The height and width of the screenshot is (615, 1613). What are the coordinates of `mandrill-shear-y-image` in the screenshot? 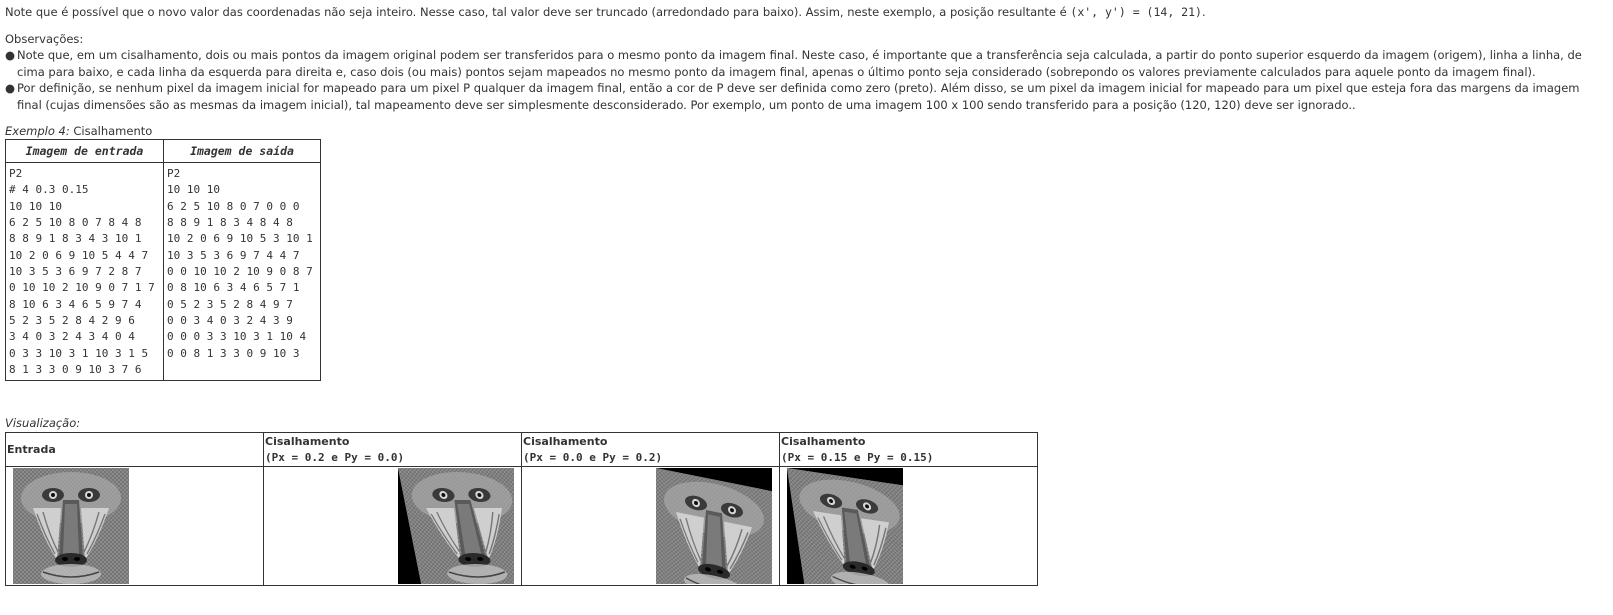 It's located at (714, 526).